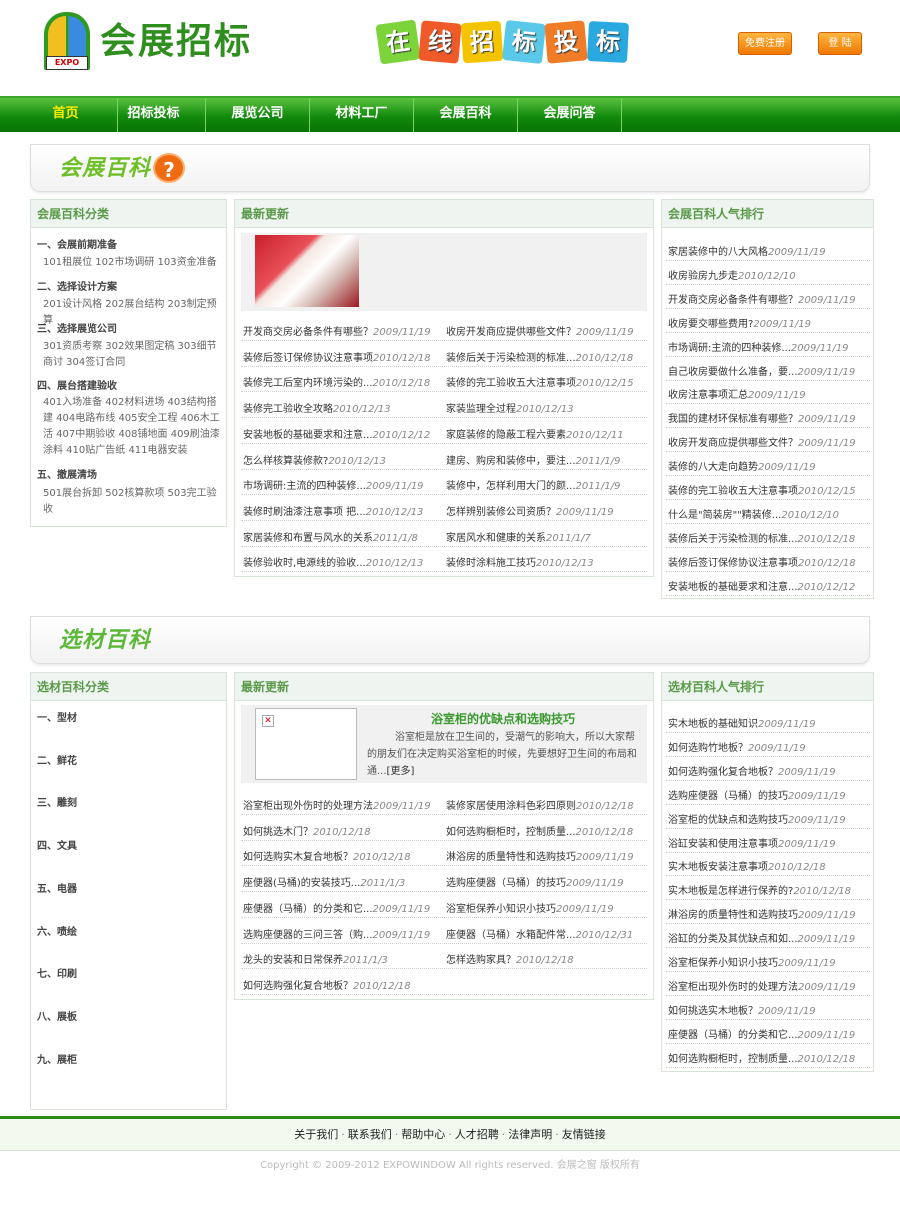  What do you see at coordinates (530, 1134) in the screenshot?
I see `footer-link: 法律声明` at bounding box center [530, 1134].